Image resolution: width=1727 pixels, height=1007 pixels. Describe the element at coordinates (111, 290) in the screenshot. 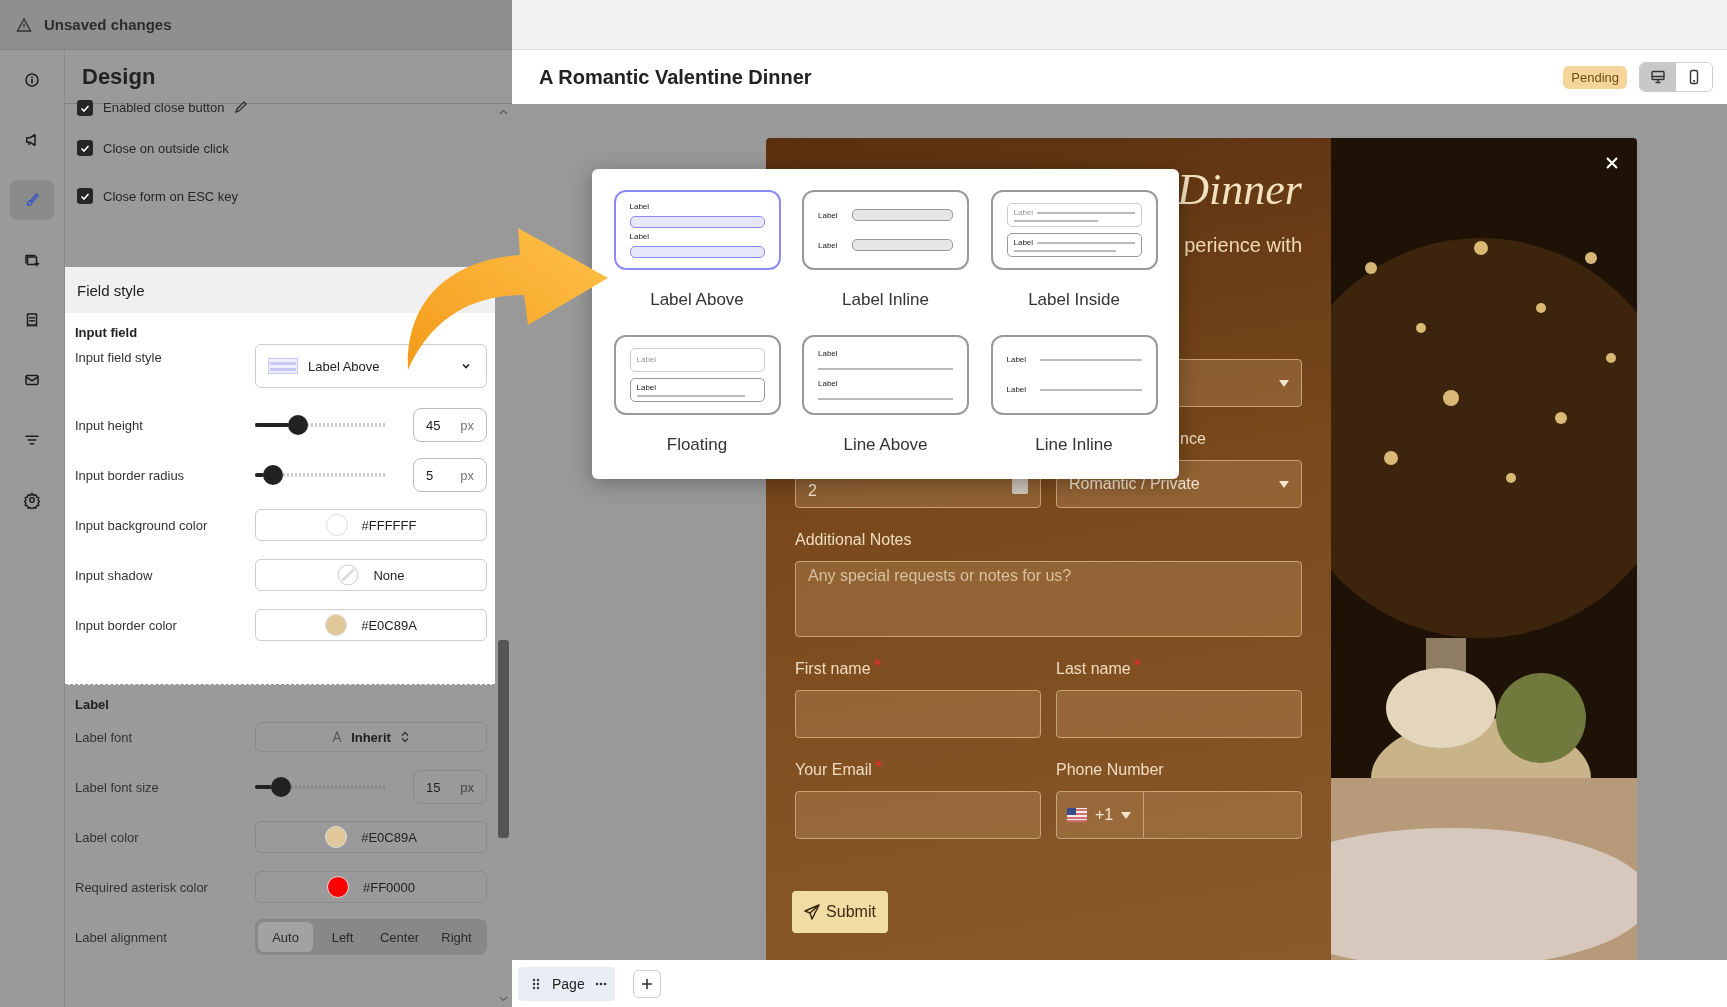

I see `section-title: Field style` at that location.